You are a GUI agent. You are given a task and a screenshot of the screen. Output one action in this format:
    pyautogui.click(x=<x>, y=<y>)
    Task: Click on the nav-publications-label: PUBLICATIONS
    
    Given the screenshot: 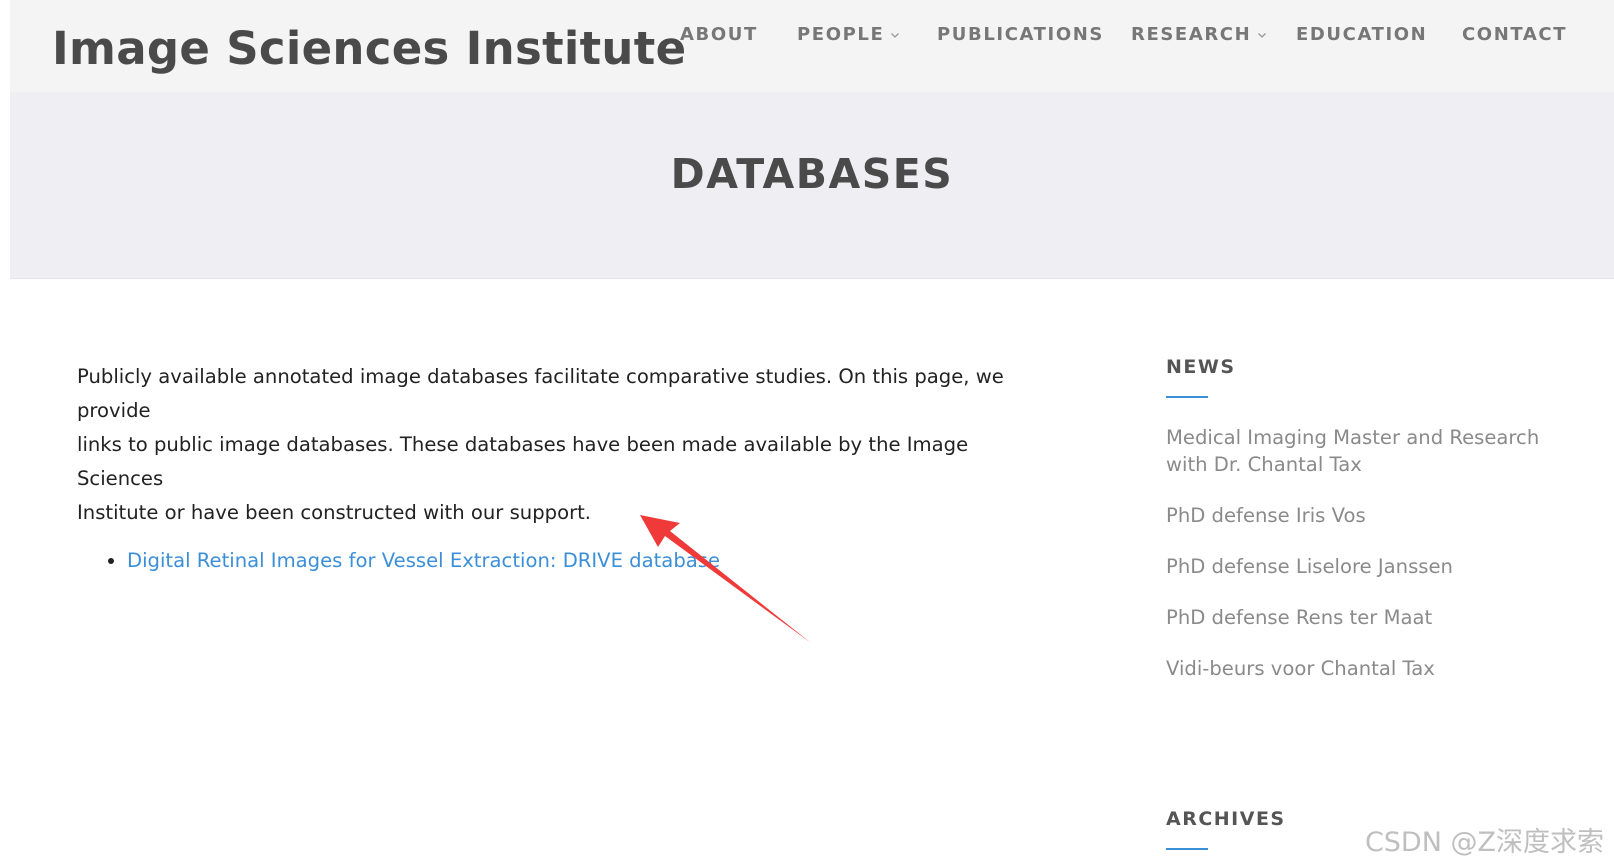 What is the action you would take?
    pyautogui.click(x=1020, y=34)
    